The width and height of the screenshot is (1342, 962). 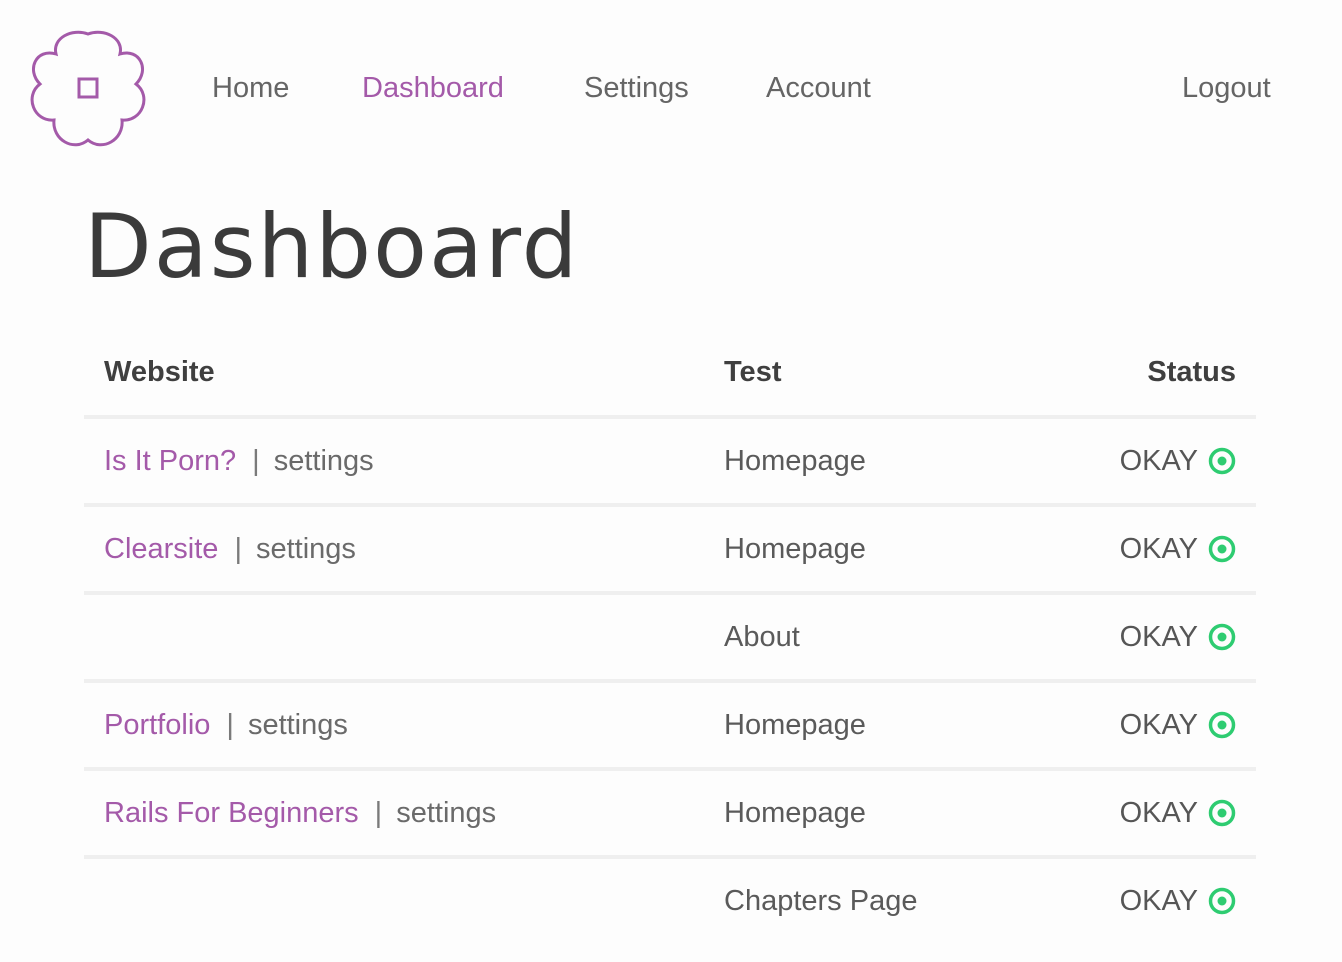 What do you see at coordinates (670, 637) in the screenshot?
I see `table-row: About OKAY` at bounding box center [670, 637].